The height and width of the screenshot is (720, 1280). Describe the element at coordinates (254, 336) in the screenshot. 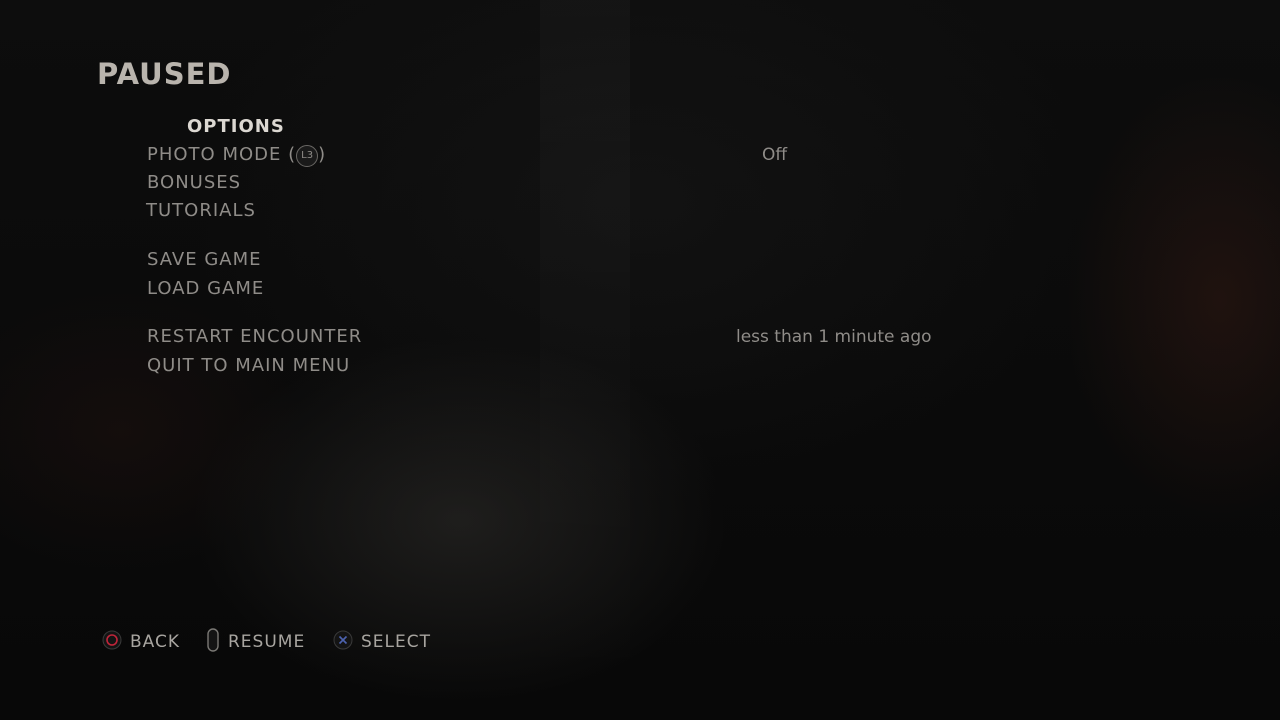

I see `menu-item-restart-encounter: RESTART ENCOUNTER` at that location.